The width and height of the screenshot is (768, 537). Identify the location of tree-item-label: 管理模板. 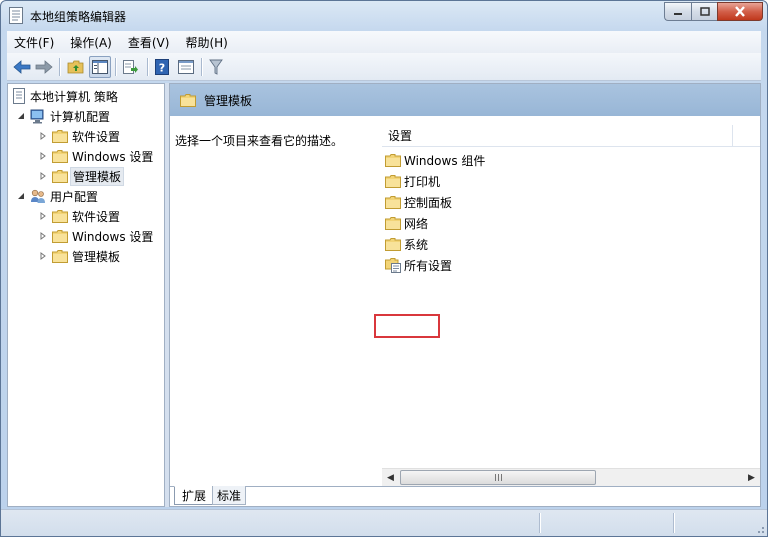
(97, 176).